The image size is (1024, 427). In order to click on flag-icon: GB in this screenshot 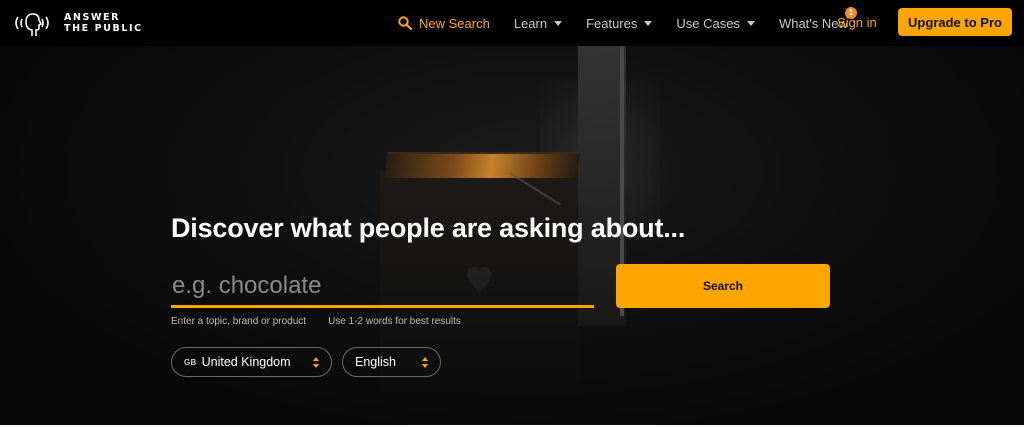, I will do `click(190, 362)`.